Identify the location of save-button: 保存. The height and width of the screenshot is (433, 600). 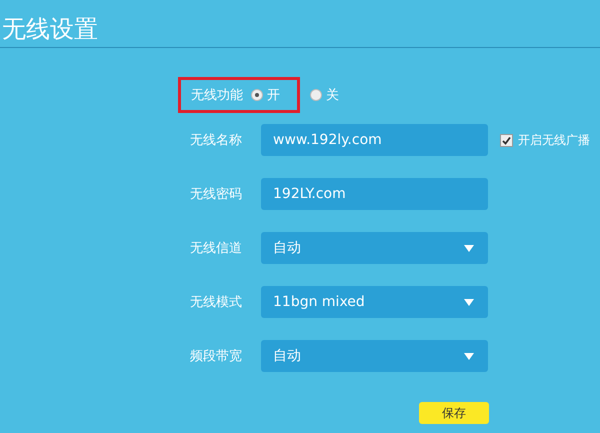
(454, 413).